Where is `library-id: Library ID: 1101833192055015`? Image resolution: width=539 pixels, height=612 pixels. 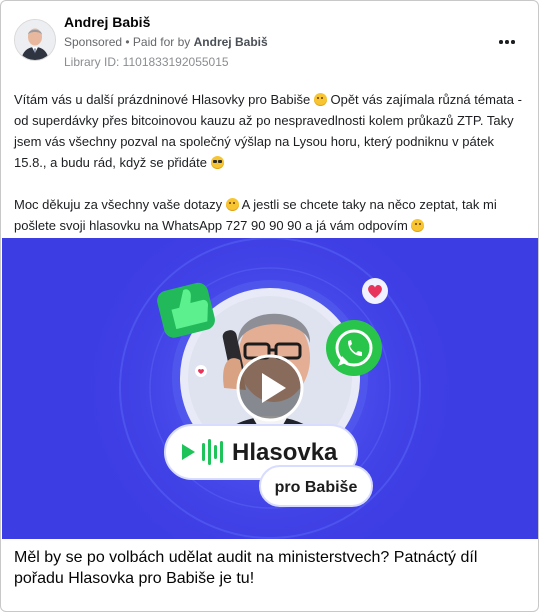 library-id: Library ID: 1101833192055015 is located at coordinates (146, 62).